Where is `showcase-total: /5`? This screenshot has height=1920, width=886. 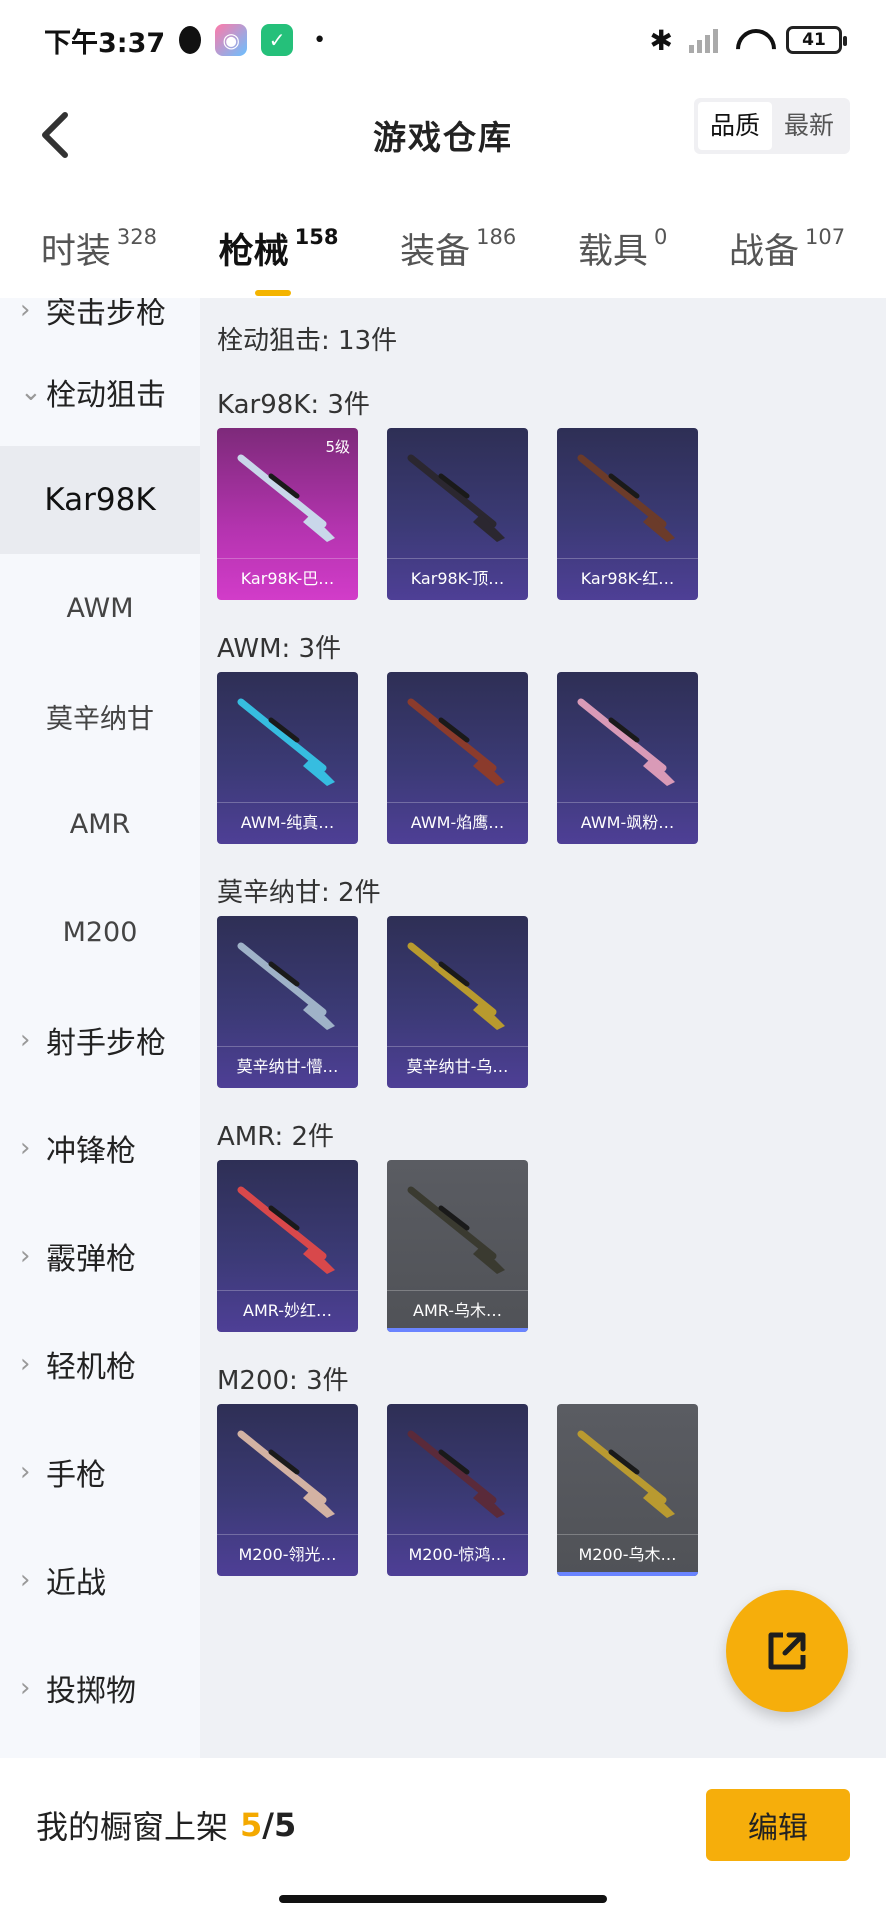
showcase-total: /5 is located at coordinates (279, 1825).